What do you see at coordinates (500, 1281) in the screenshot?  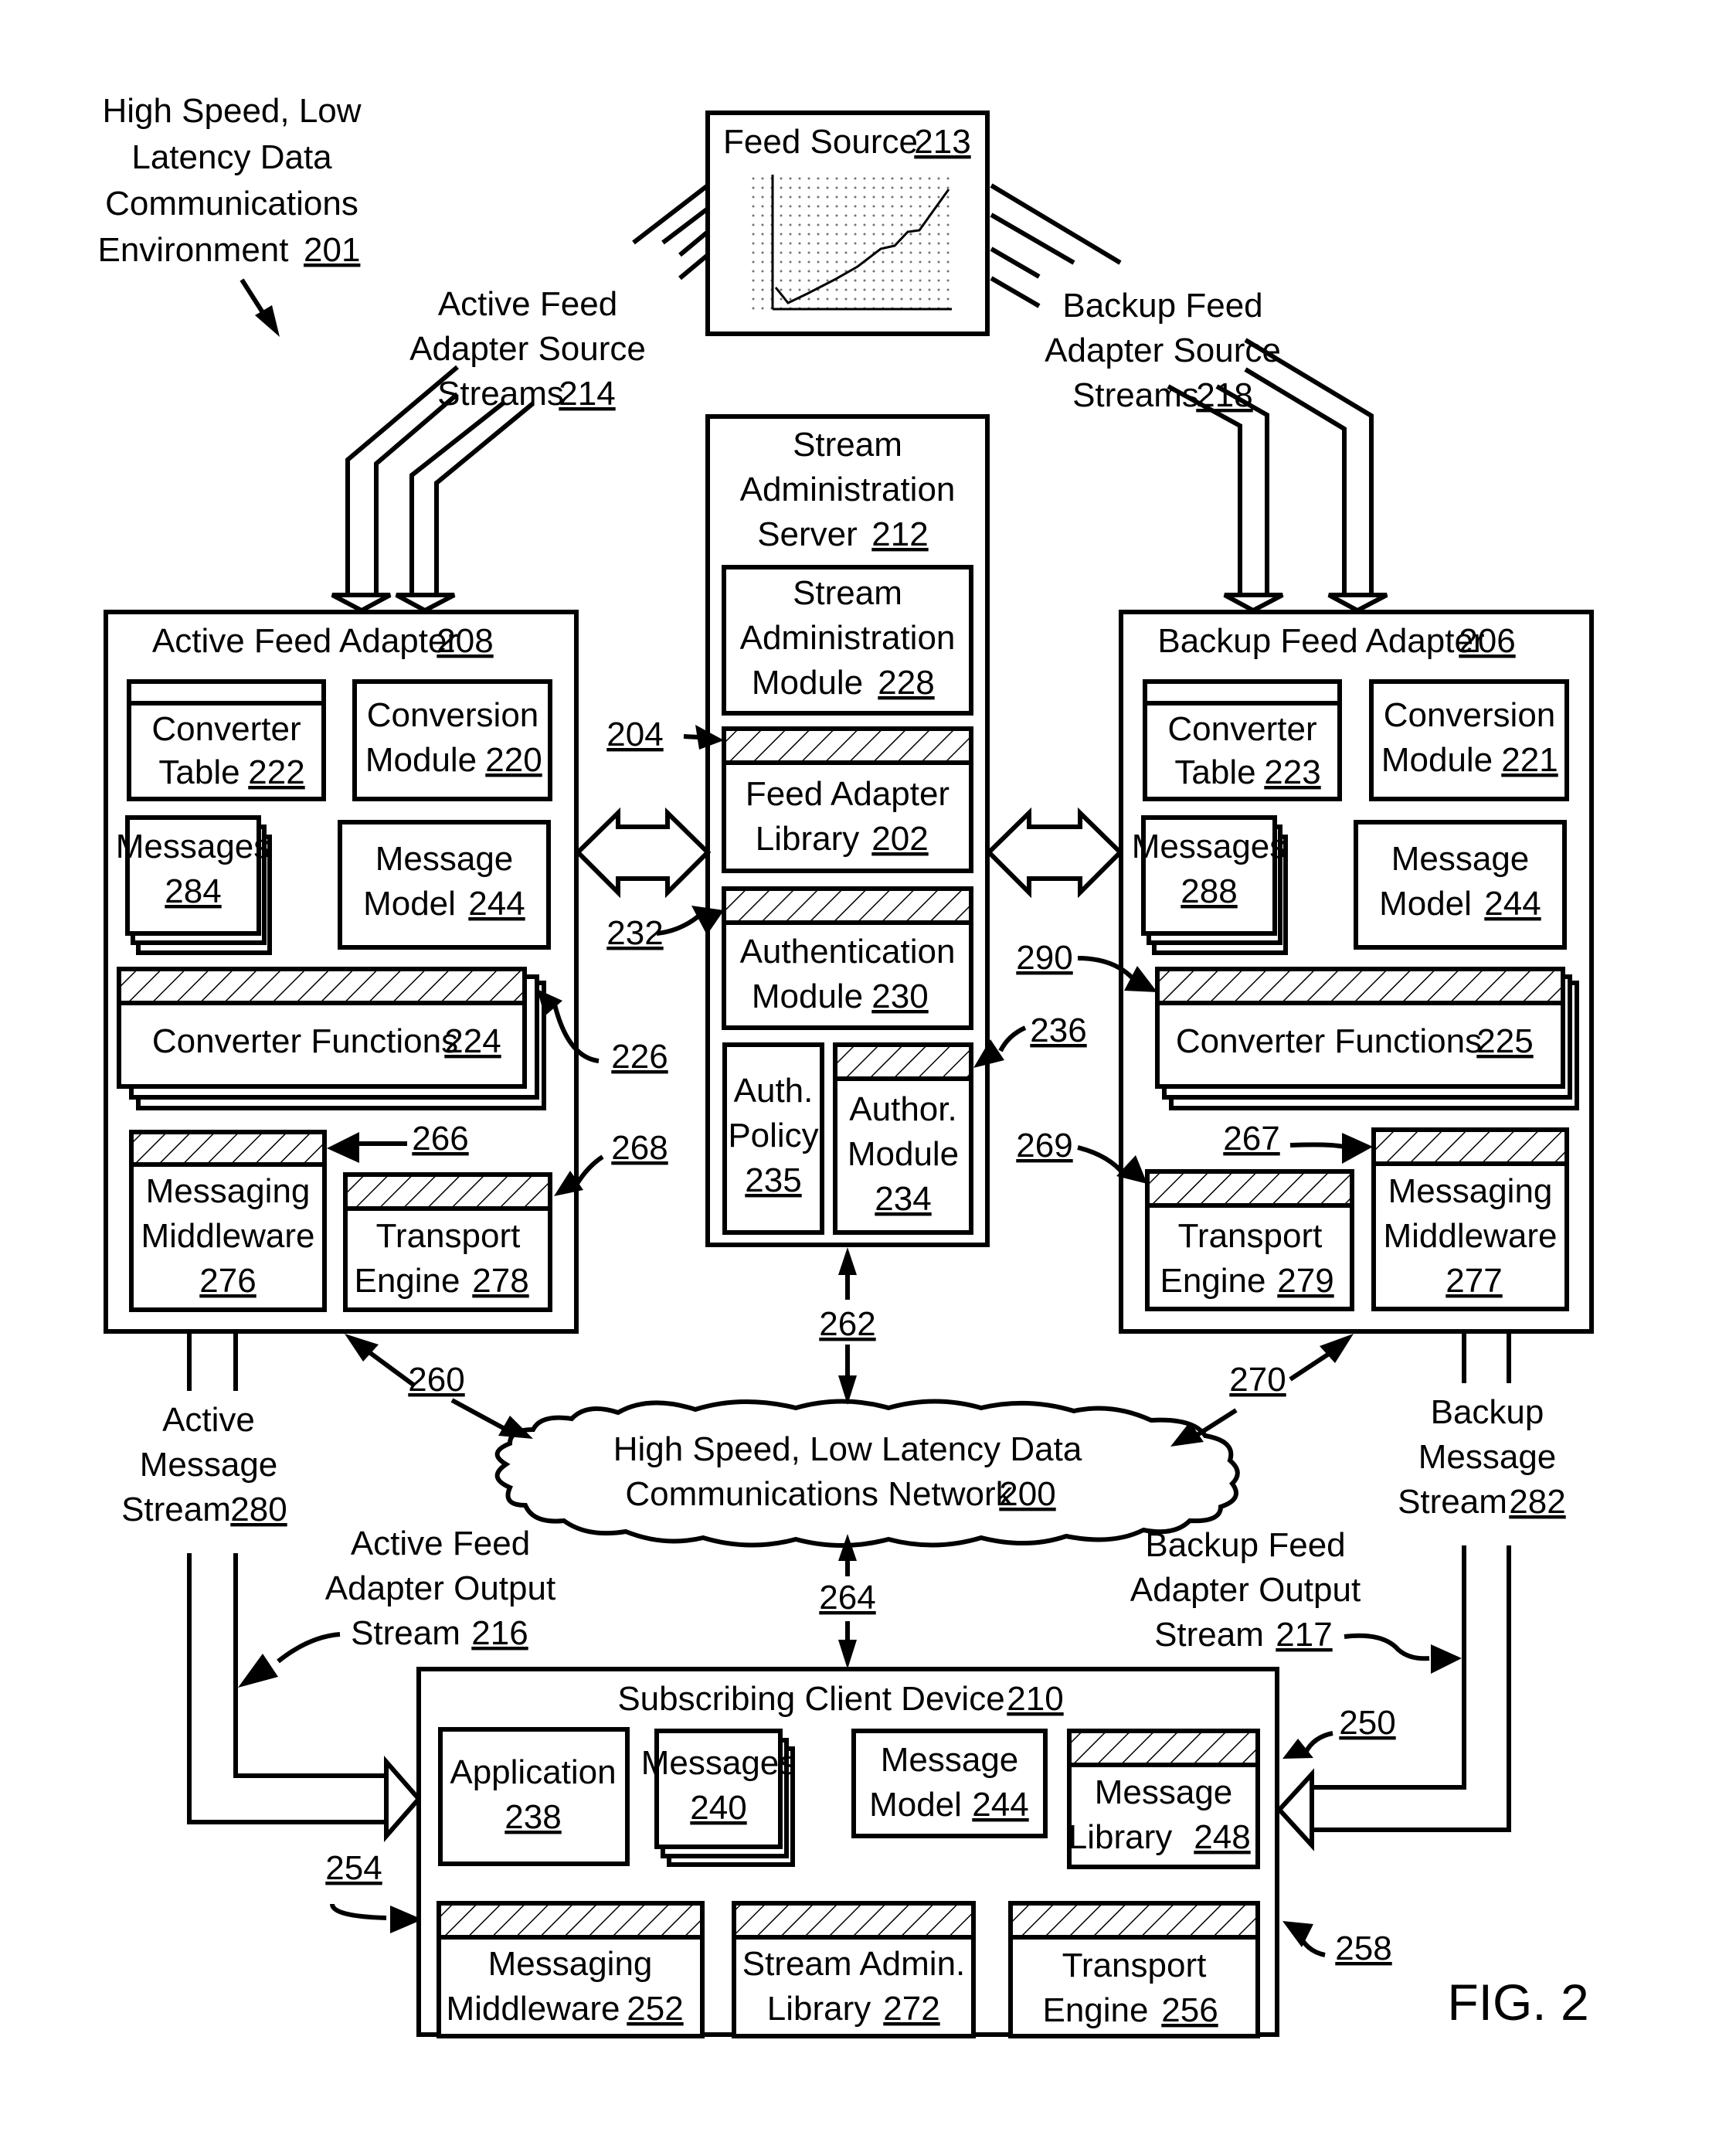 I see `active-te-ref: 278` at bounding box center [500, 1281].